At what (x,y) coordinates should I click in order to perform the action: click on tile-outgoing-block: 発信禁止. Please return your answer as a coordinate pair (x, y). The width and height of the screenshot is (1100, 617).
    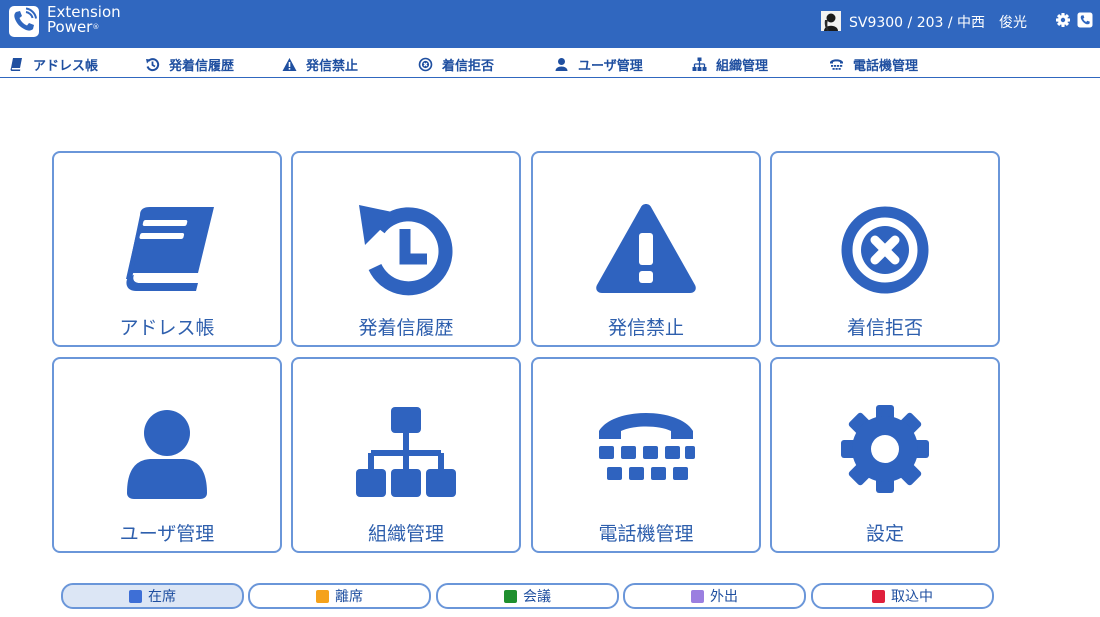
    Looking at the image, I should click on (646, 249).